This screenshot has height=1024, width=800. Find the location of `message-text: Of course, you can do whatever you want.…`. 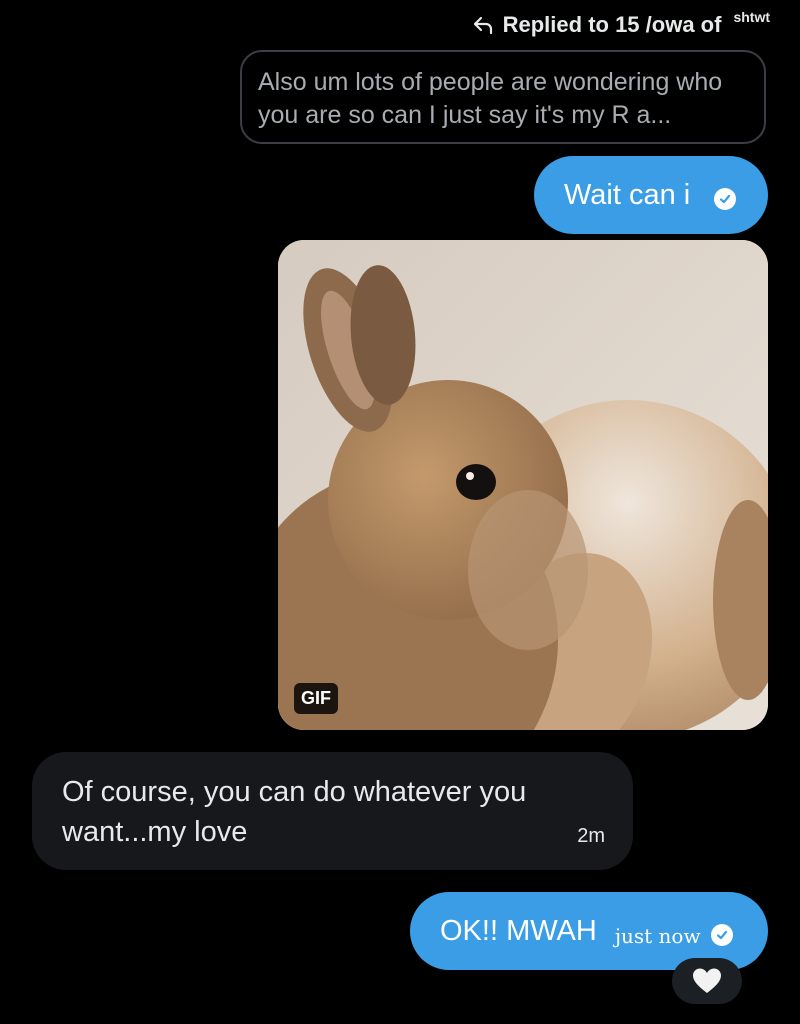

message-text: Of course, you can do whatever you want.… is located at coordinates (294, 812).